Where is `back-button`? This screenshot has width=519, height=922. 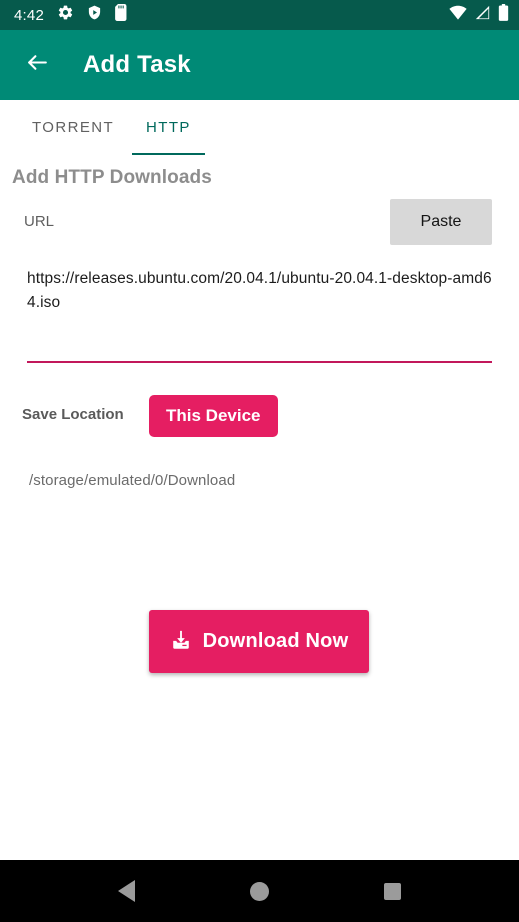
back-button is located at coordinates (37, 65).